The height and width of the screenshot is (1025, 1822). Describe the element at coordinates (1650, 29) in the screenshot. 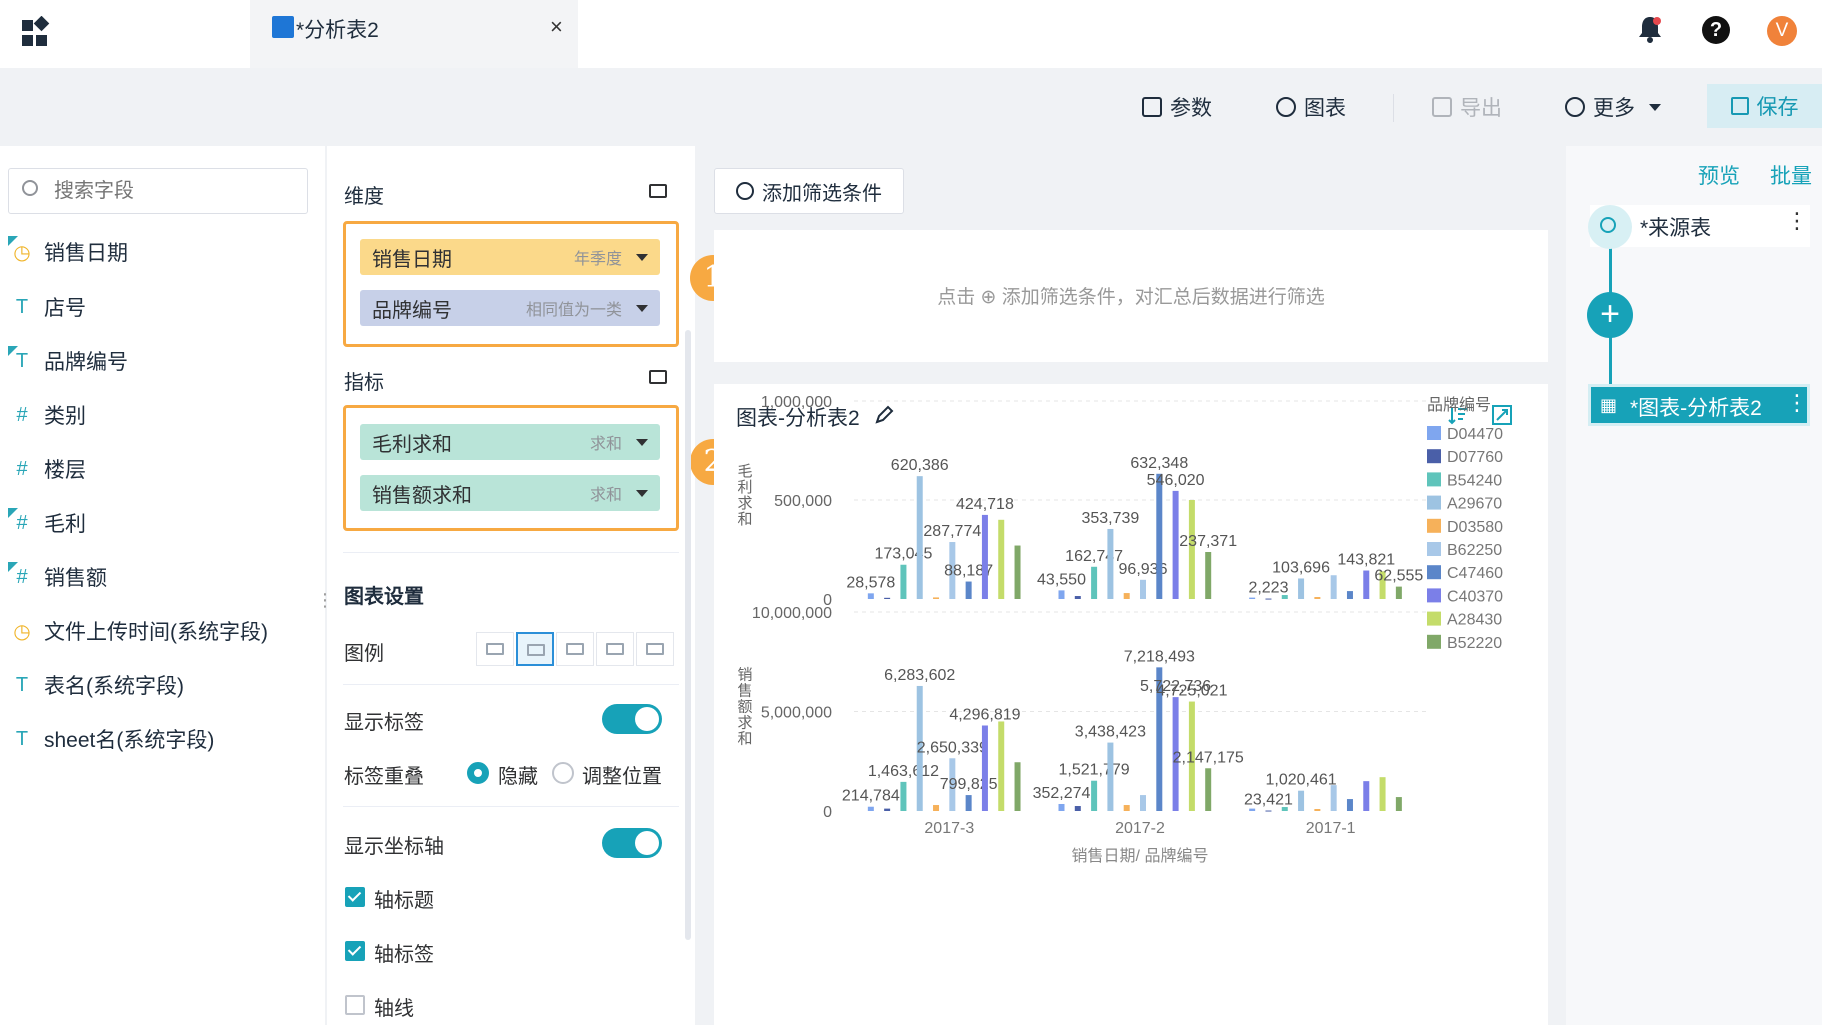

I see `notification-bell-icon` at that location.